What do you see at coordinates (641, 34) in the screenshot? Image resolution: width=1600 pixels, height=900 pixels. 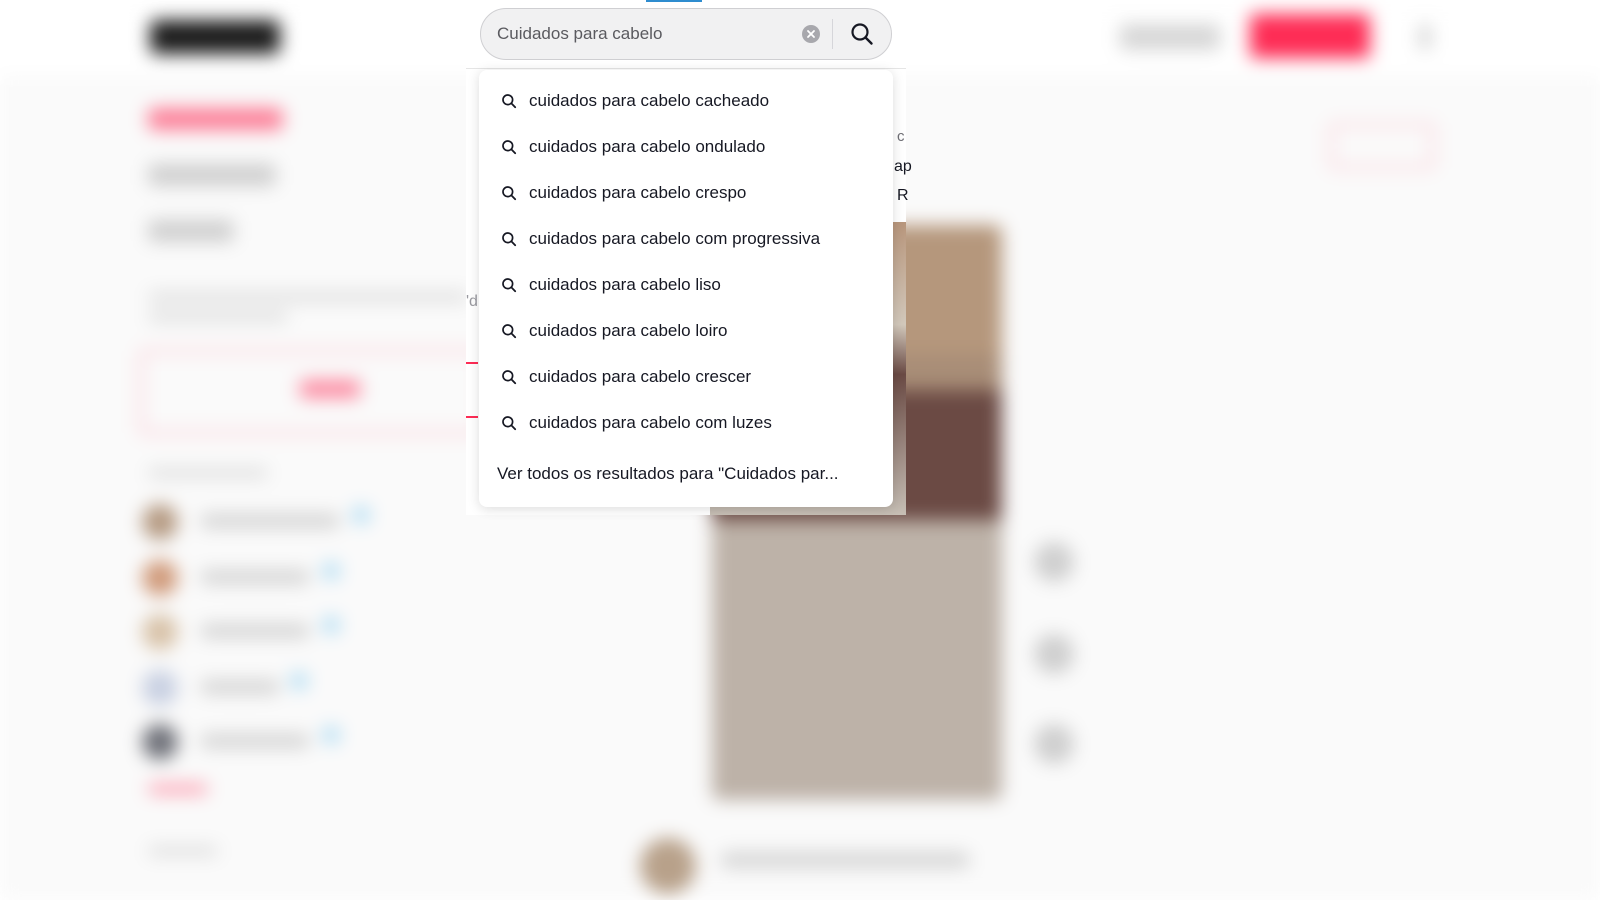 I see `search-input` at bounding box center [641, 34].